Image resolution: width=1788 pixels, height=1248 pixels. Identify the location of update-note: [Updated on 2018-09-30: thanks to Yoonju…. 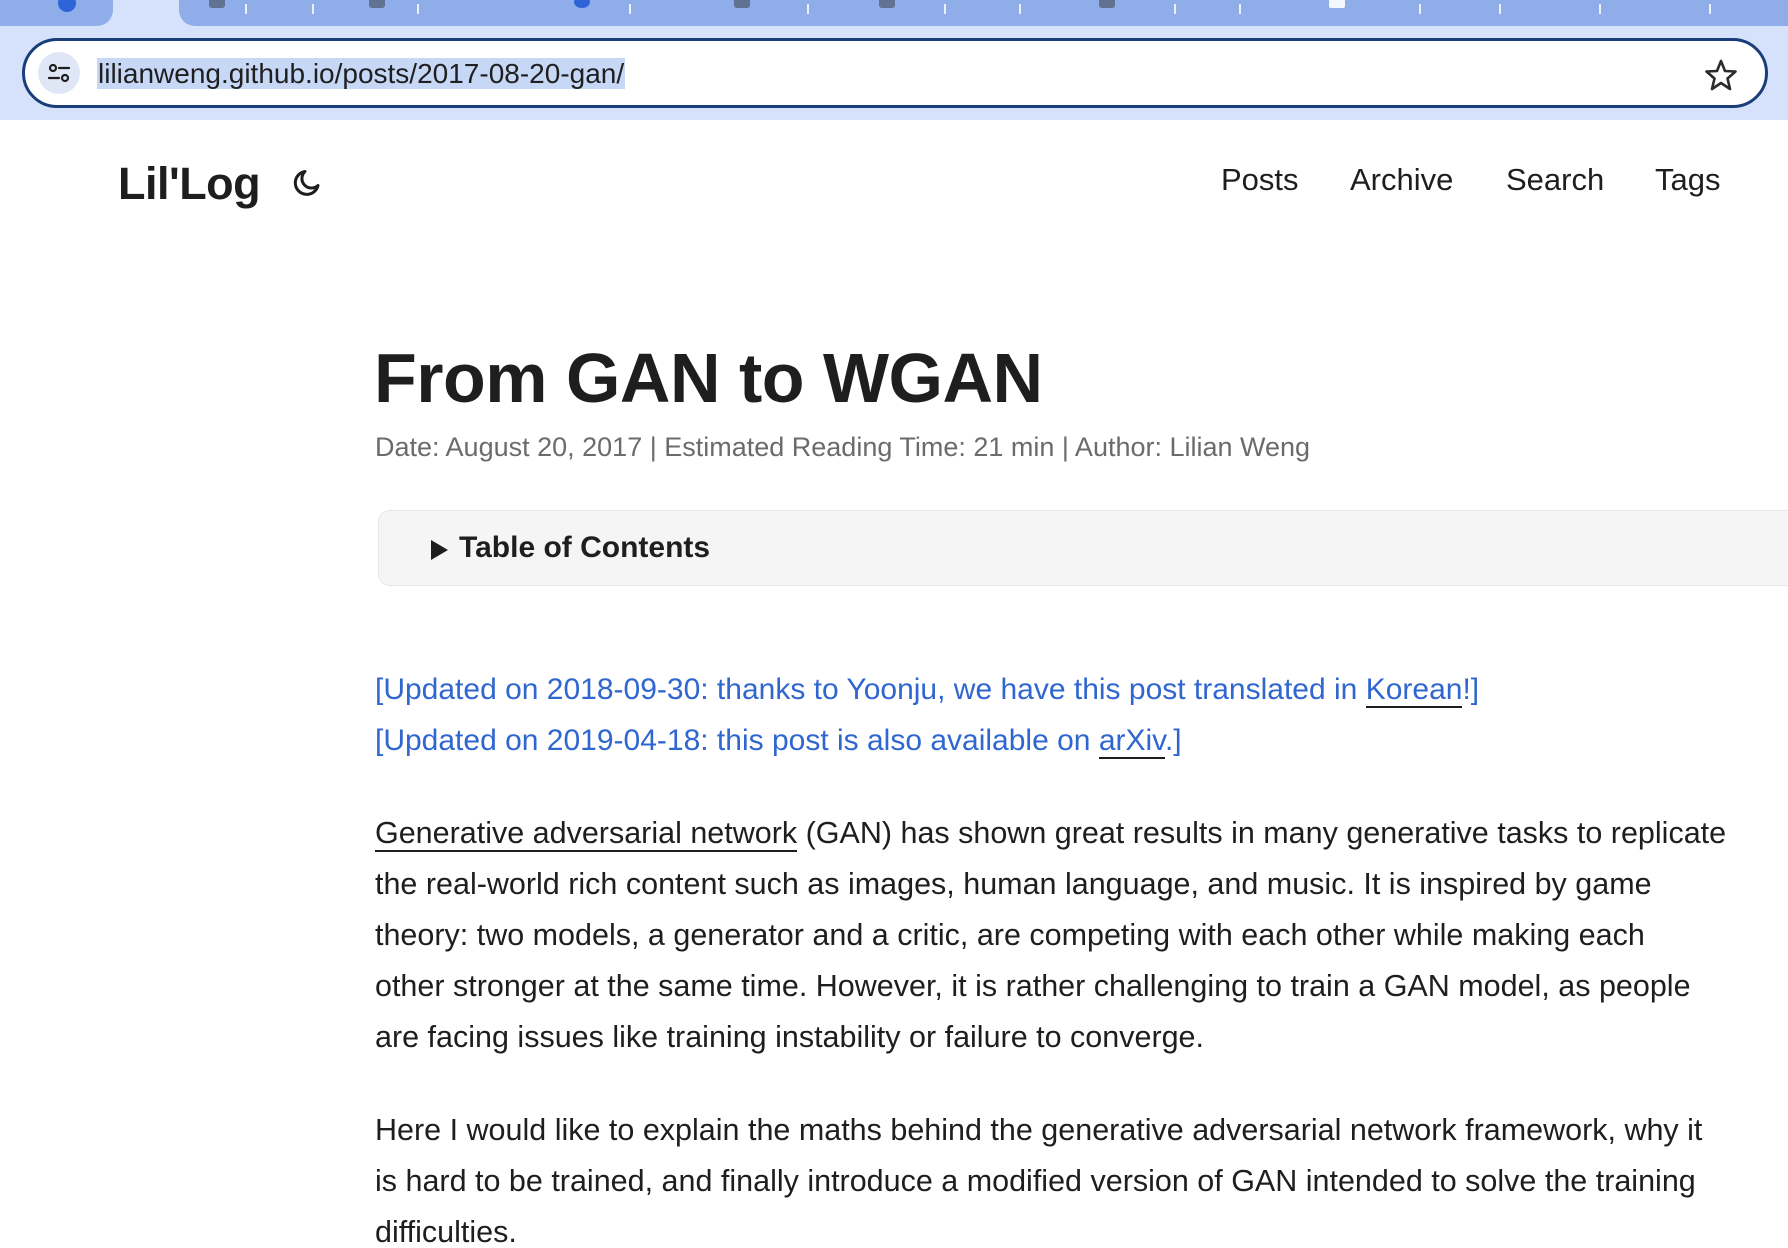
(927, 690).